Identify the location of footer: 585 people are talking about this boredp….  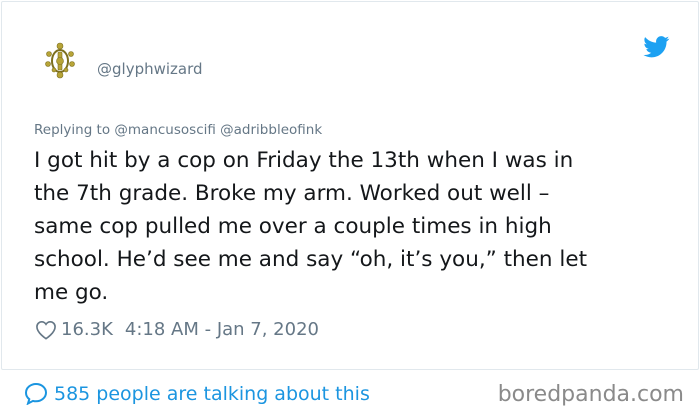
(350, 394).